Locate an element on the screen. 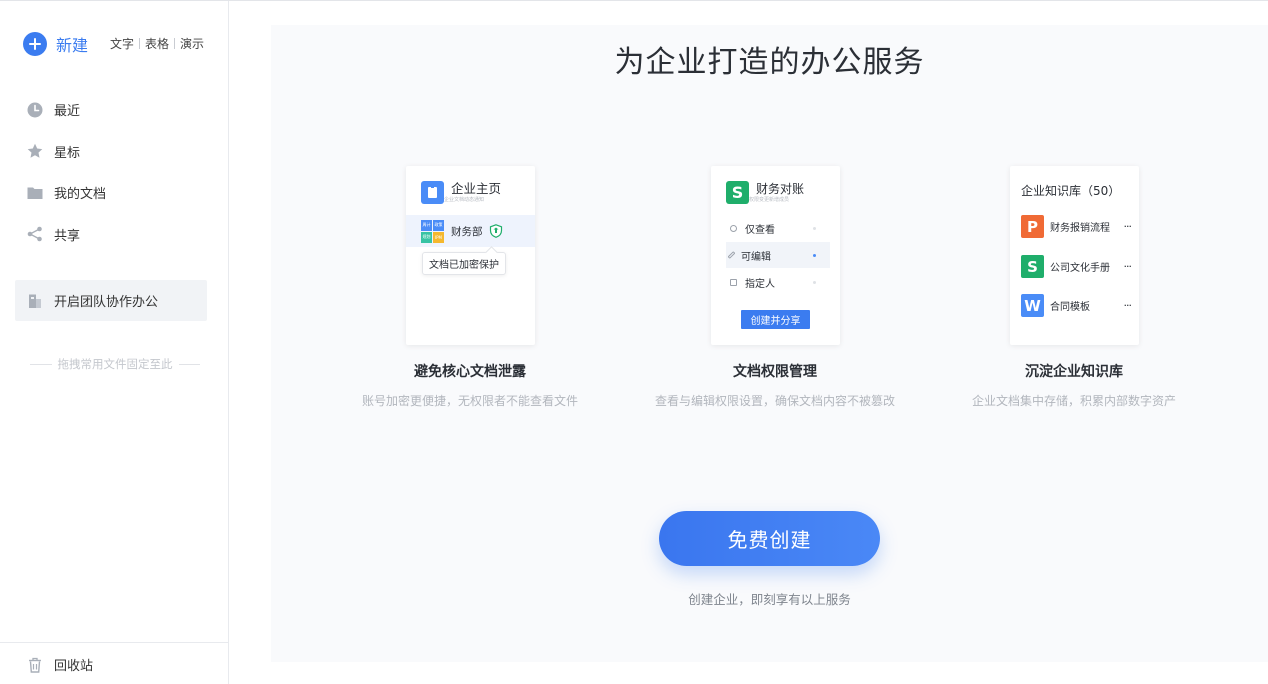 This screenshot has width=1268, height=684. feature-card-encryption: 企业主页 企业文档动态通知 周计 政策 规划 IPM 财务部 文档已加密保护 is located at coordinates (470, 255).